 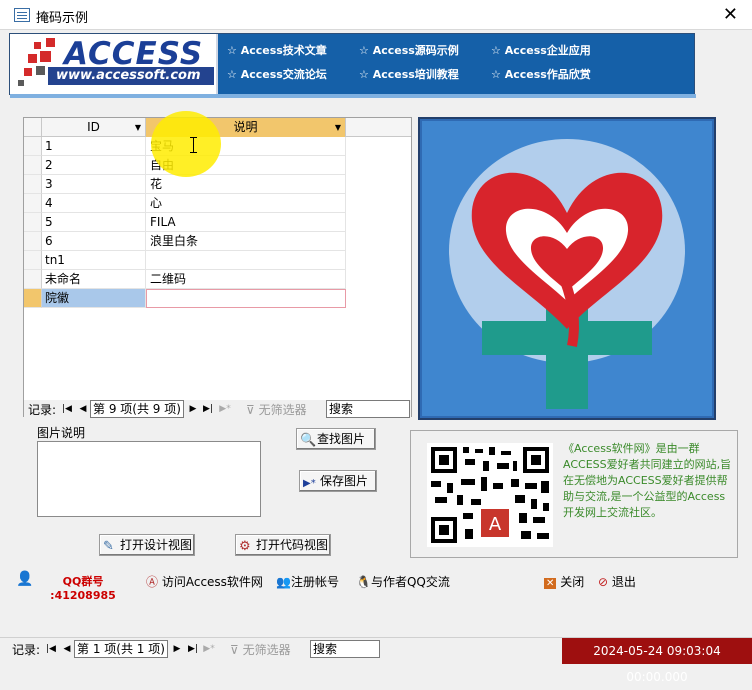 I want to click on save-picture-button: ▶* 保存图片, so click(x=338, y=481).